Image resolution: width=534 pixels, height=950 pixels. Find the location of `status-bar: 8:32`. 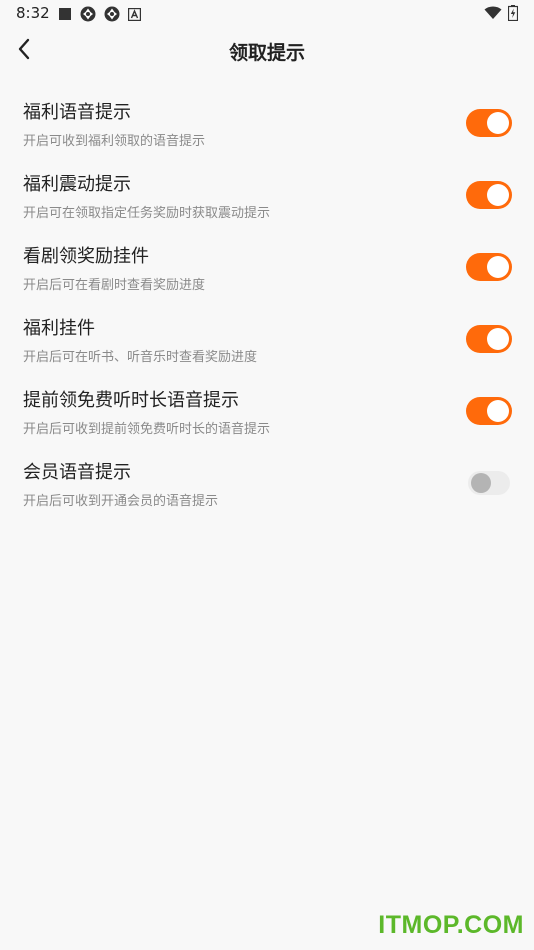

status-bar: 8:32 is located at coordinates (267, 14).